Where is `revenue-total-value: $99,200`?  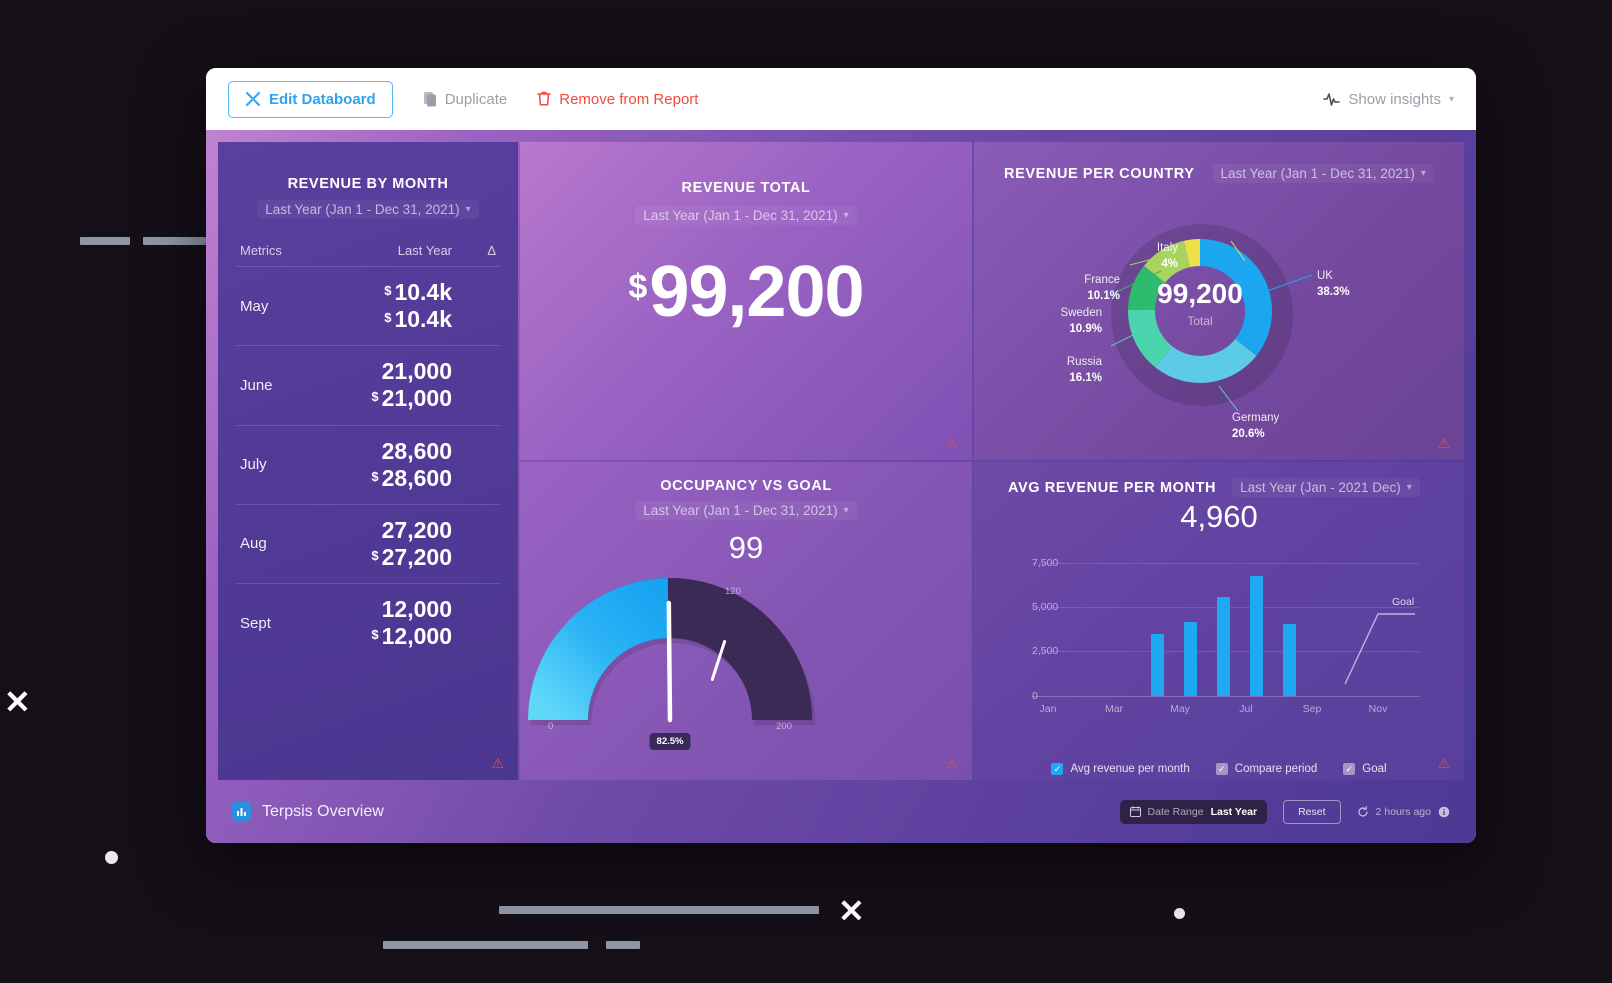 revenue-total-value: $99,200 is located at coordinates (746, 292).